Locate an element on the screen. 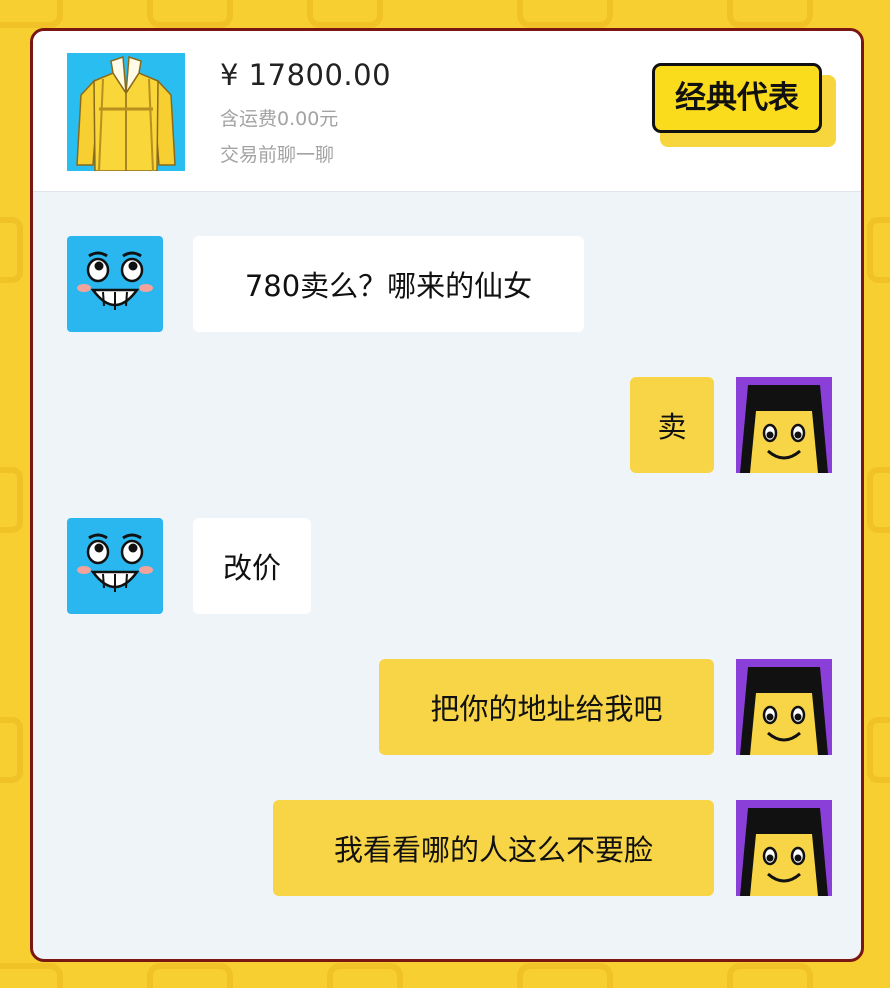 This screenshot has height=988, width=890. message-bubble-outgoing: 我看看哪的人这么不要脸 is located at coordinates (493, 848).